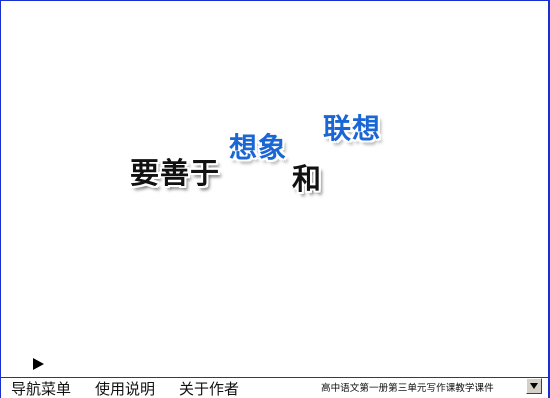 This screenshot has width=550, height=398. What do you see at coordinates (352, 128) in the screenshot?
I see `word-association: 联想` at bounding box center [352, 128].